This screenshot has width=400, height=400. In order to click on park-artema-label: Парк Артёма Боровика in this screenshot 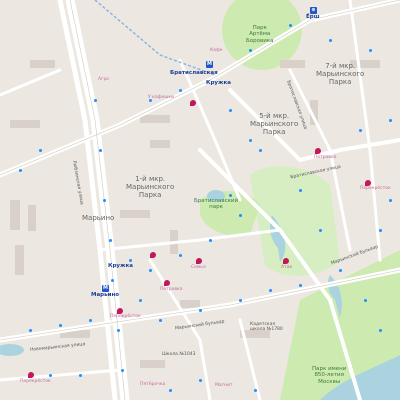, I will do `click(260, 34)`.